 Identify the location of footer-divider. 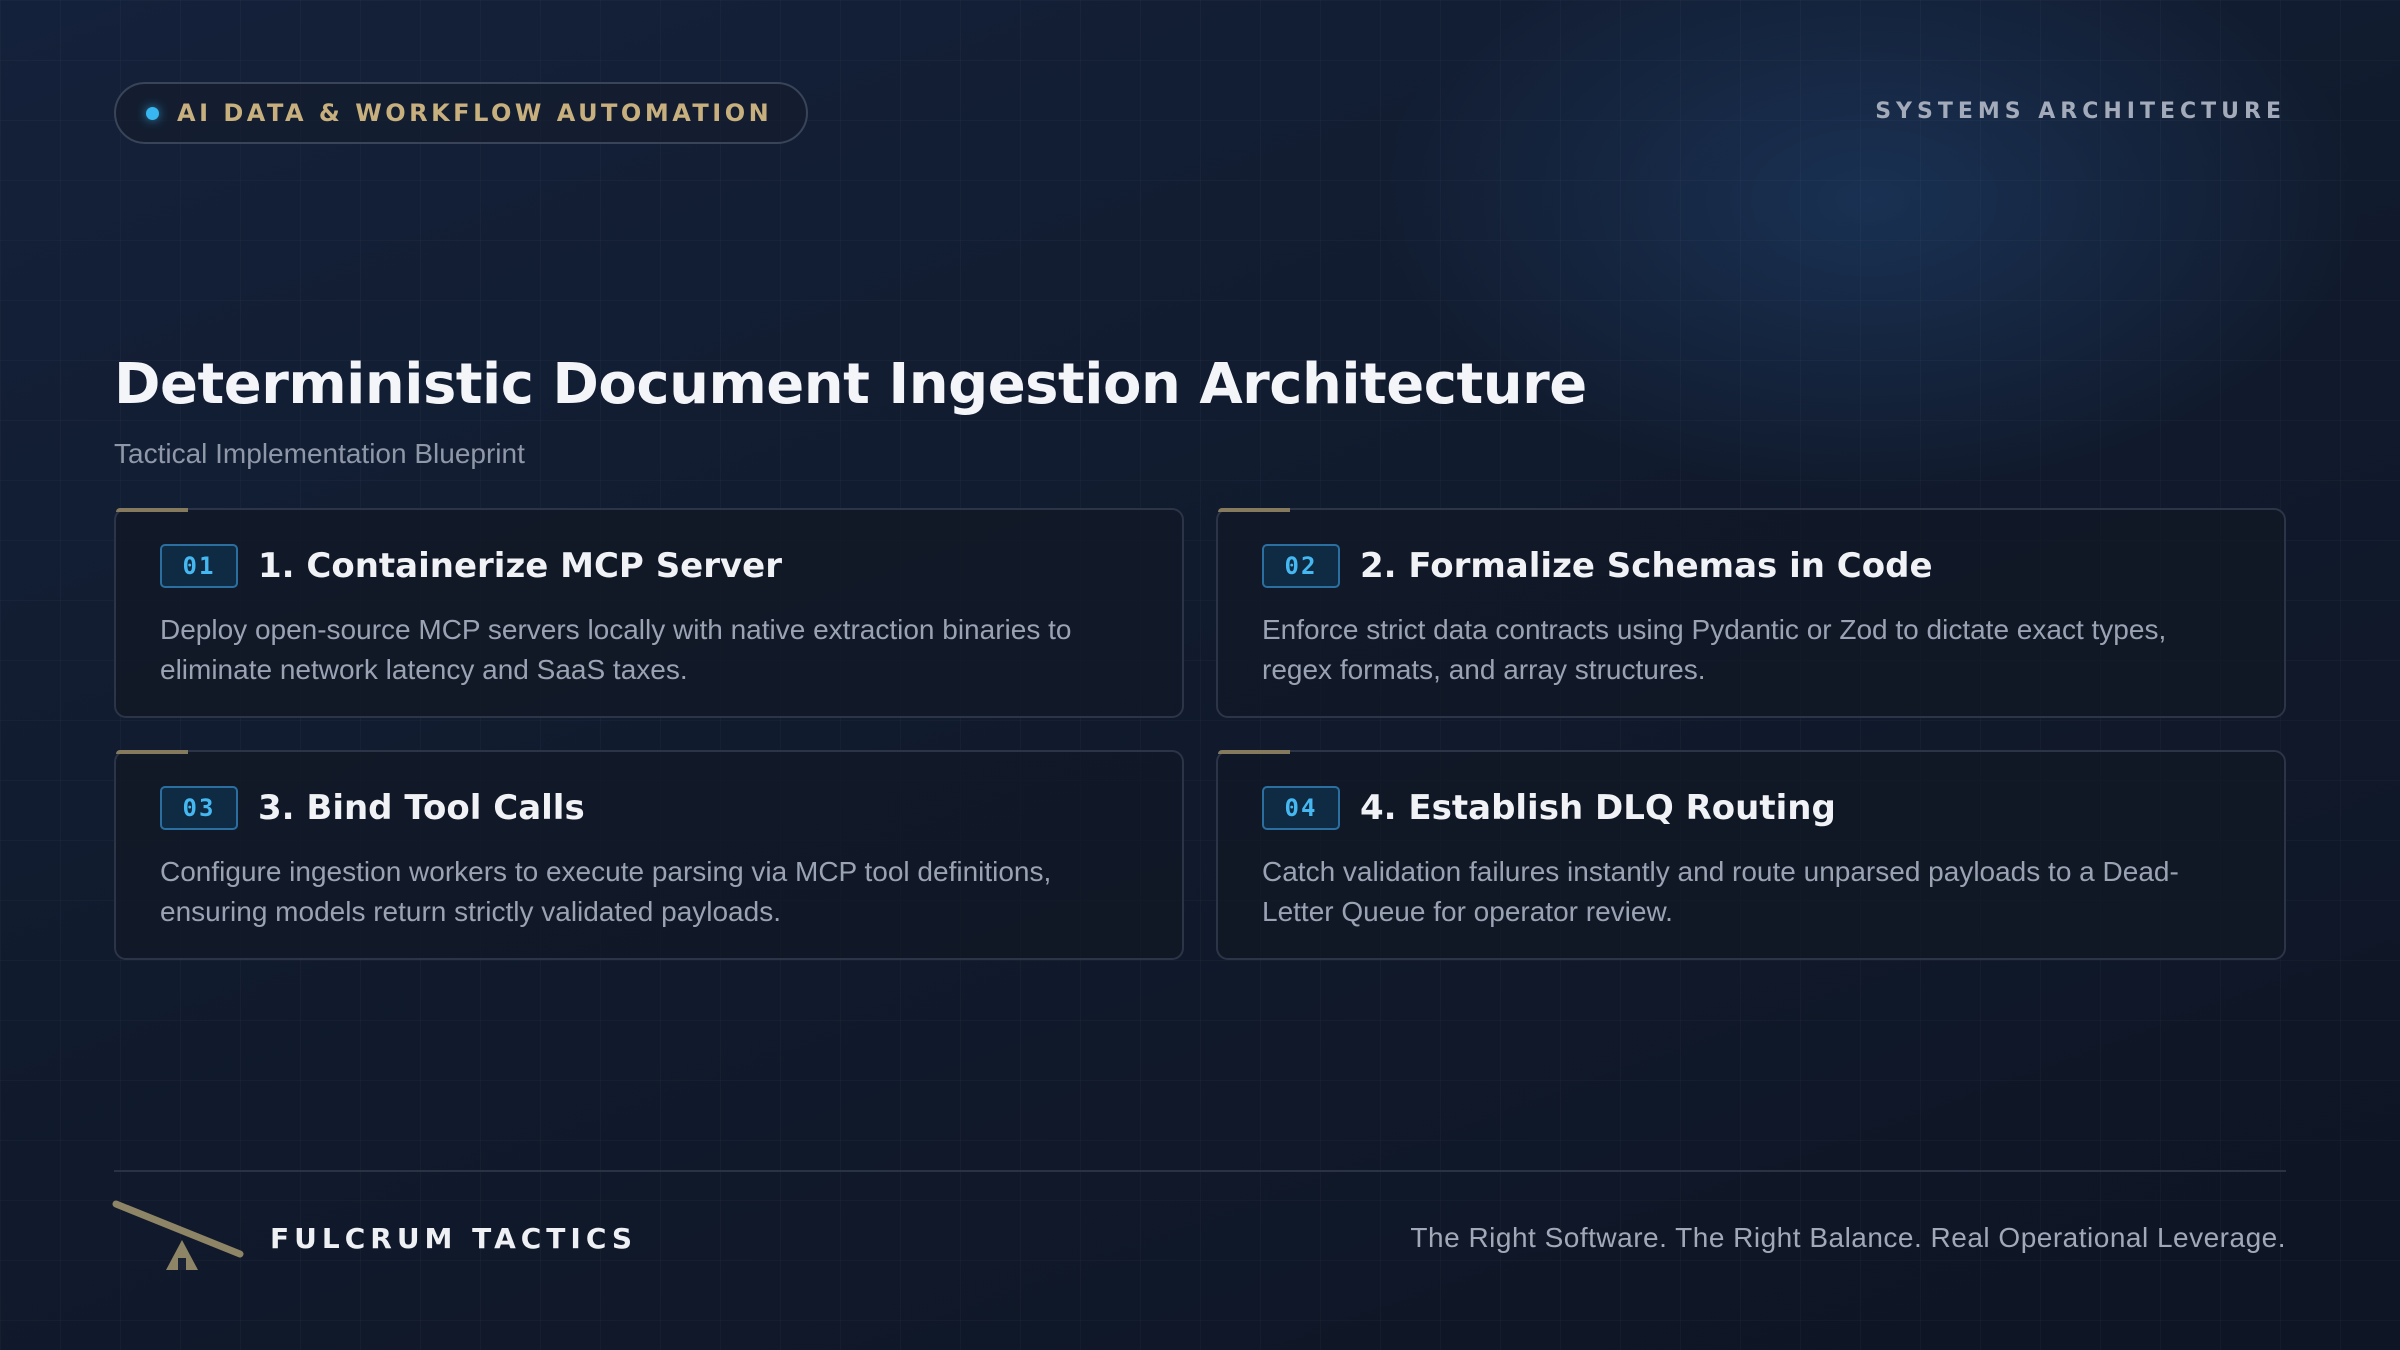
(1200, 1171).